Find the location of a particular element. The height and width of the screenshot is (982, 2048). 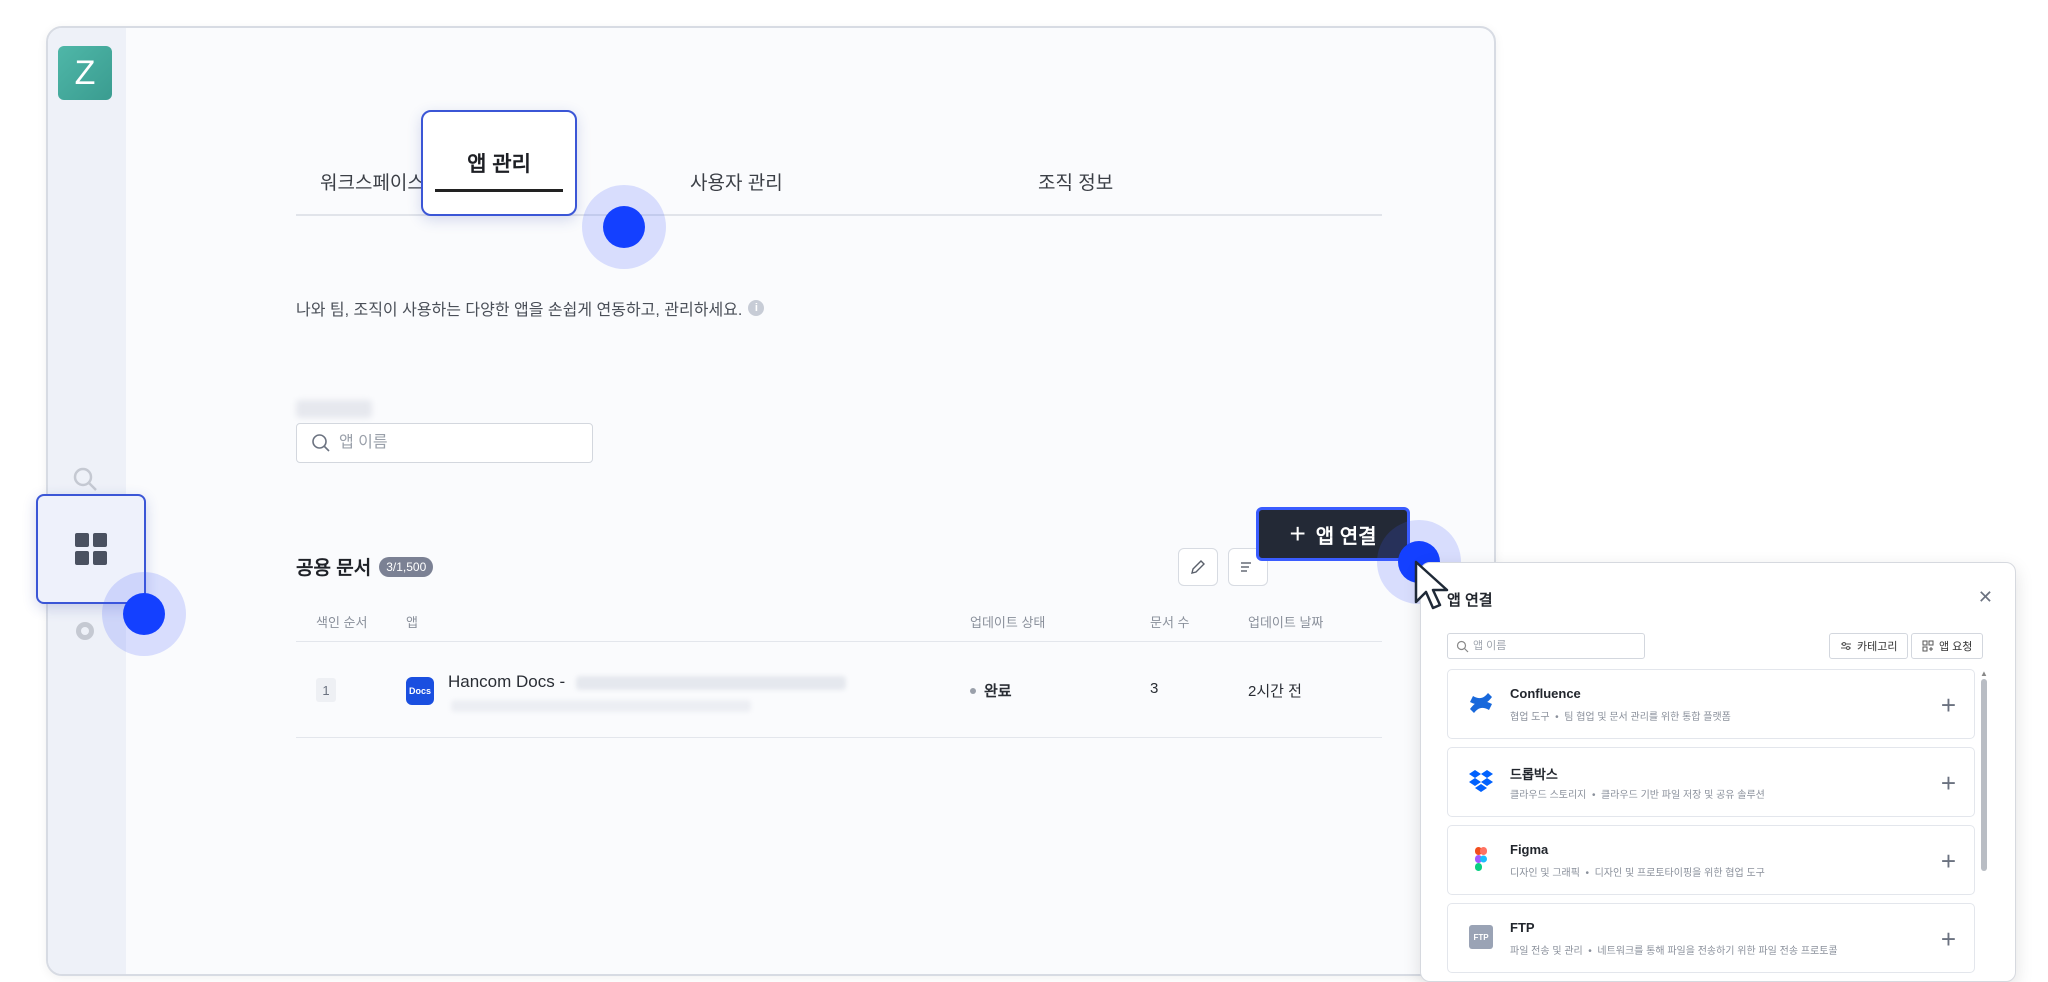

row-updated: 2시간 전 is located at coordinates (1275, 691).